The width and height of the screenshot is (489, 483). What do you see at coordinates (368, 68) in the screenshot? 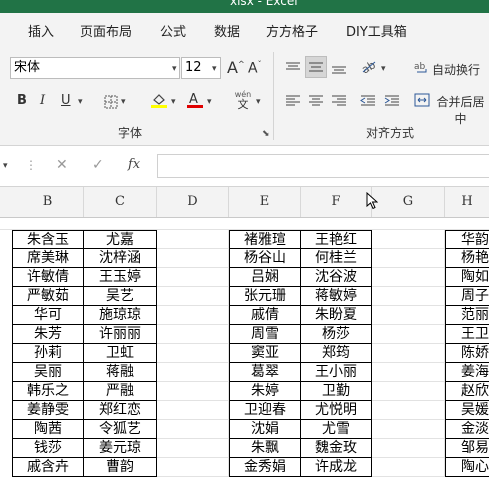
I see `orientation-icon: ab` at bounding box center [368, 68].